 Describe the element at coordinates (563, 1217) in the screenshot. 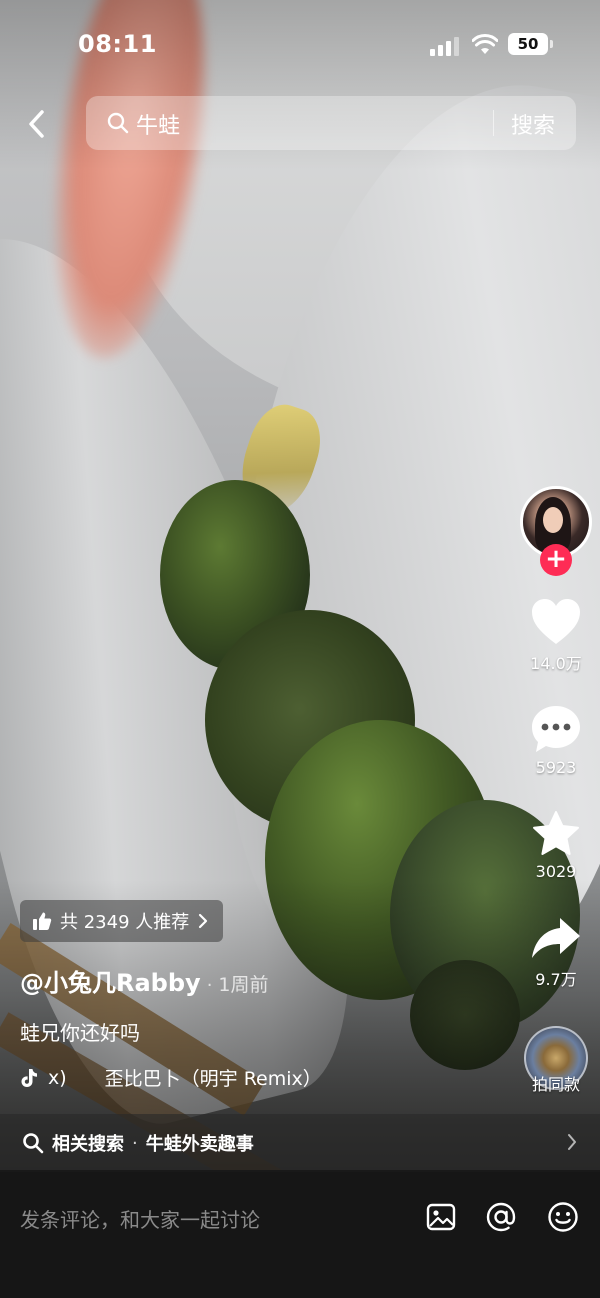

I see `emoji-icon` at that location.